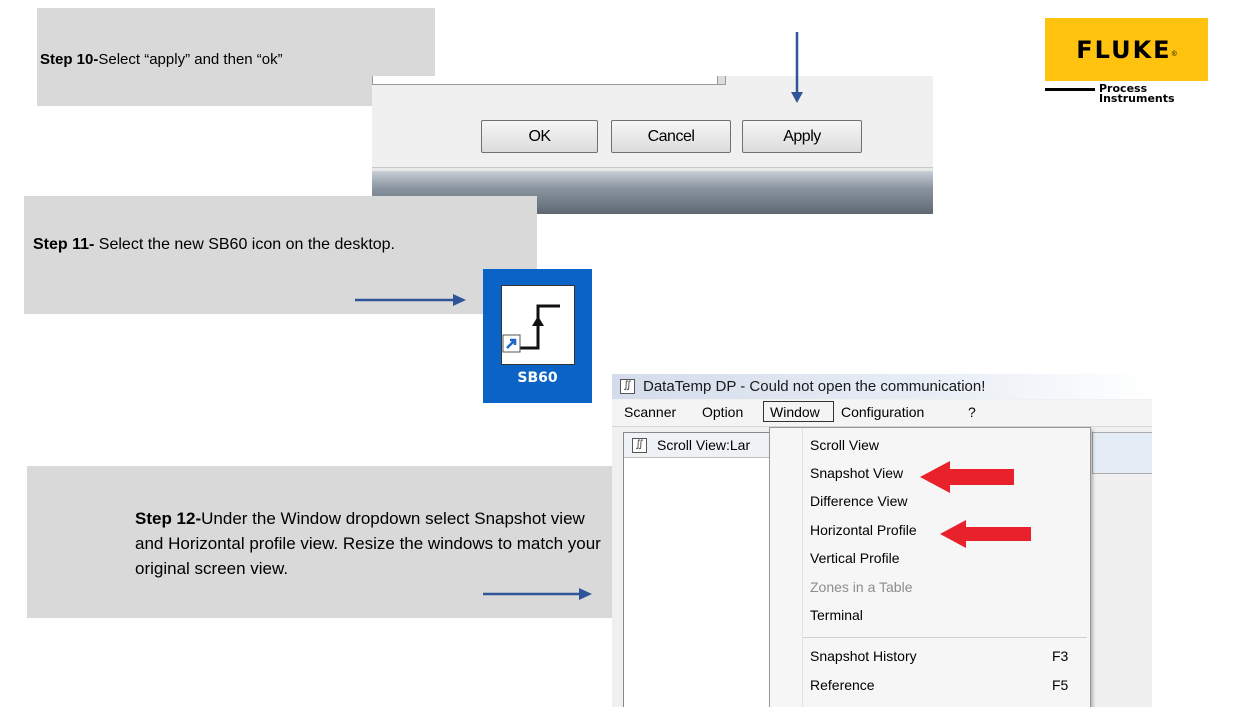  What do you see at coordinates (795, 412) in the screenshot?
I see `menu-window: Window` at bounding box center [795, 412].